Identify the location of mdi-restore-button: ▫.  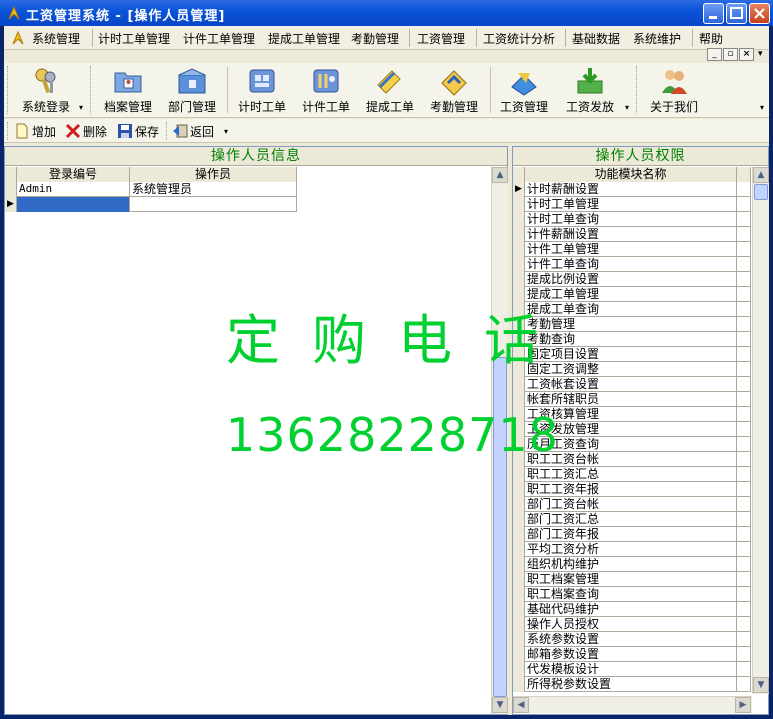
(730, 54).